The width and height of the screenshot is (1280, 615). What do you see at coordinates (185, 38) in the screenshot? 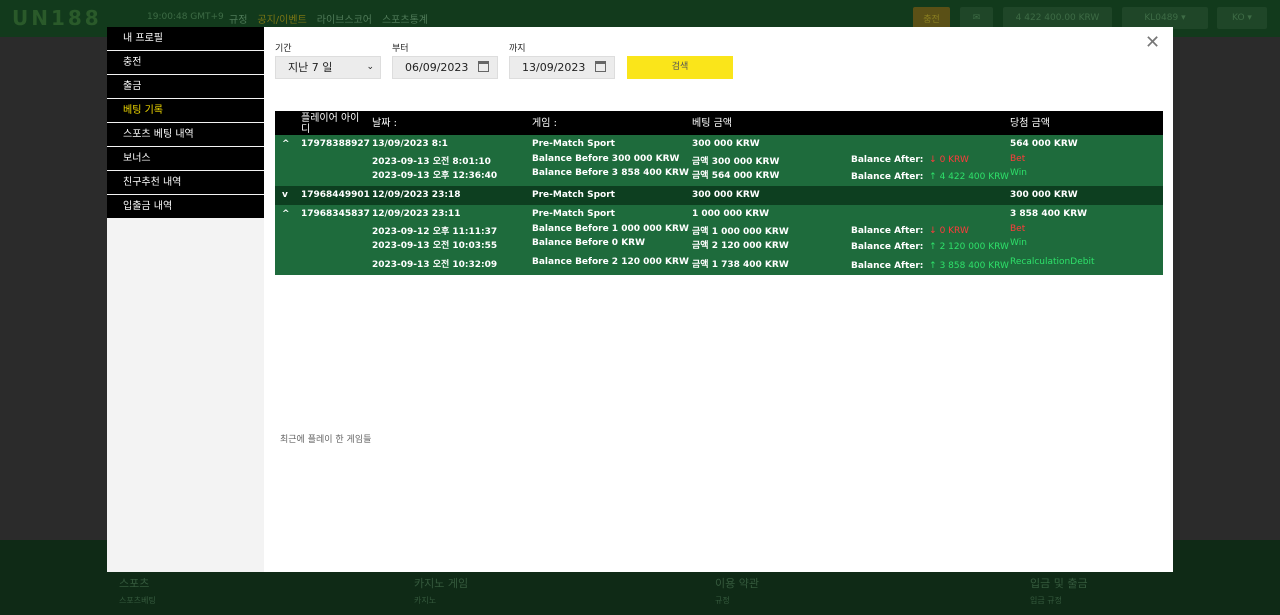
I see `sidebar-item-profile: 내 프로필` at bounding box center [185, 38].